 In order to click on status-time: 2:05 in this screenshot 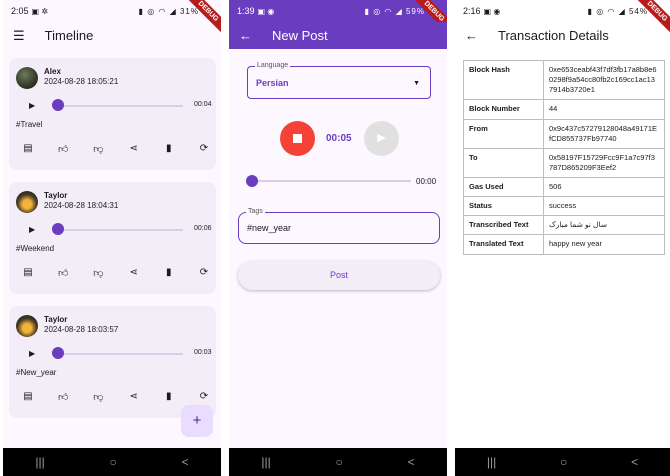, I will do `click(20, 11)`.